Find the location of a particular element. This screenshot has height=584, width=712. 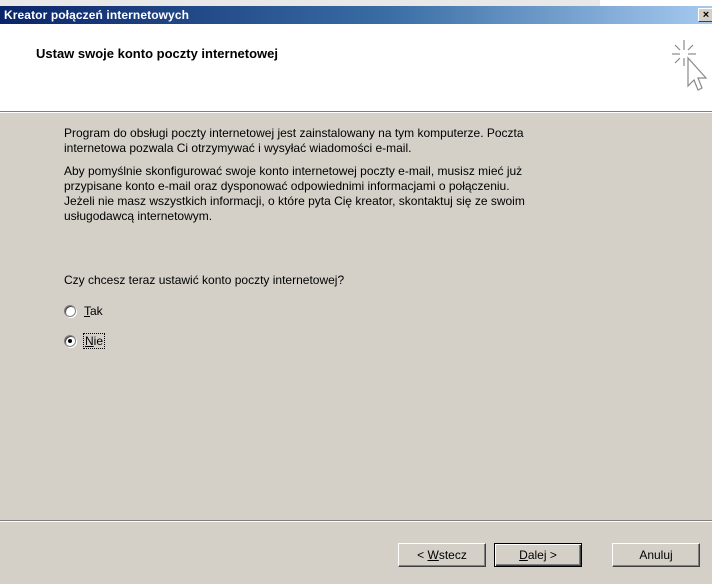

close-button: × is located at coordinates (705, 15).